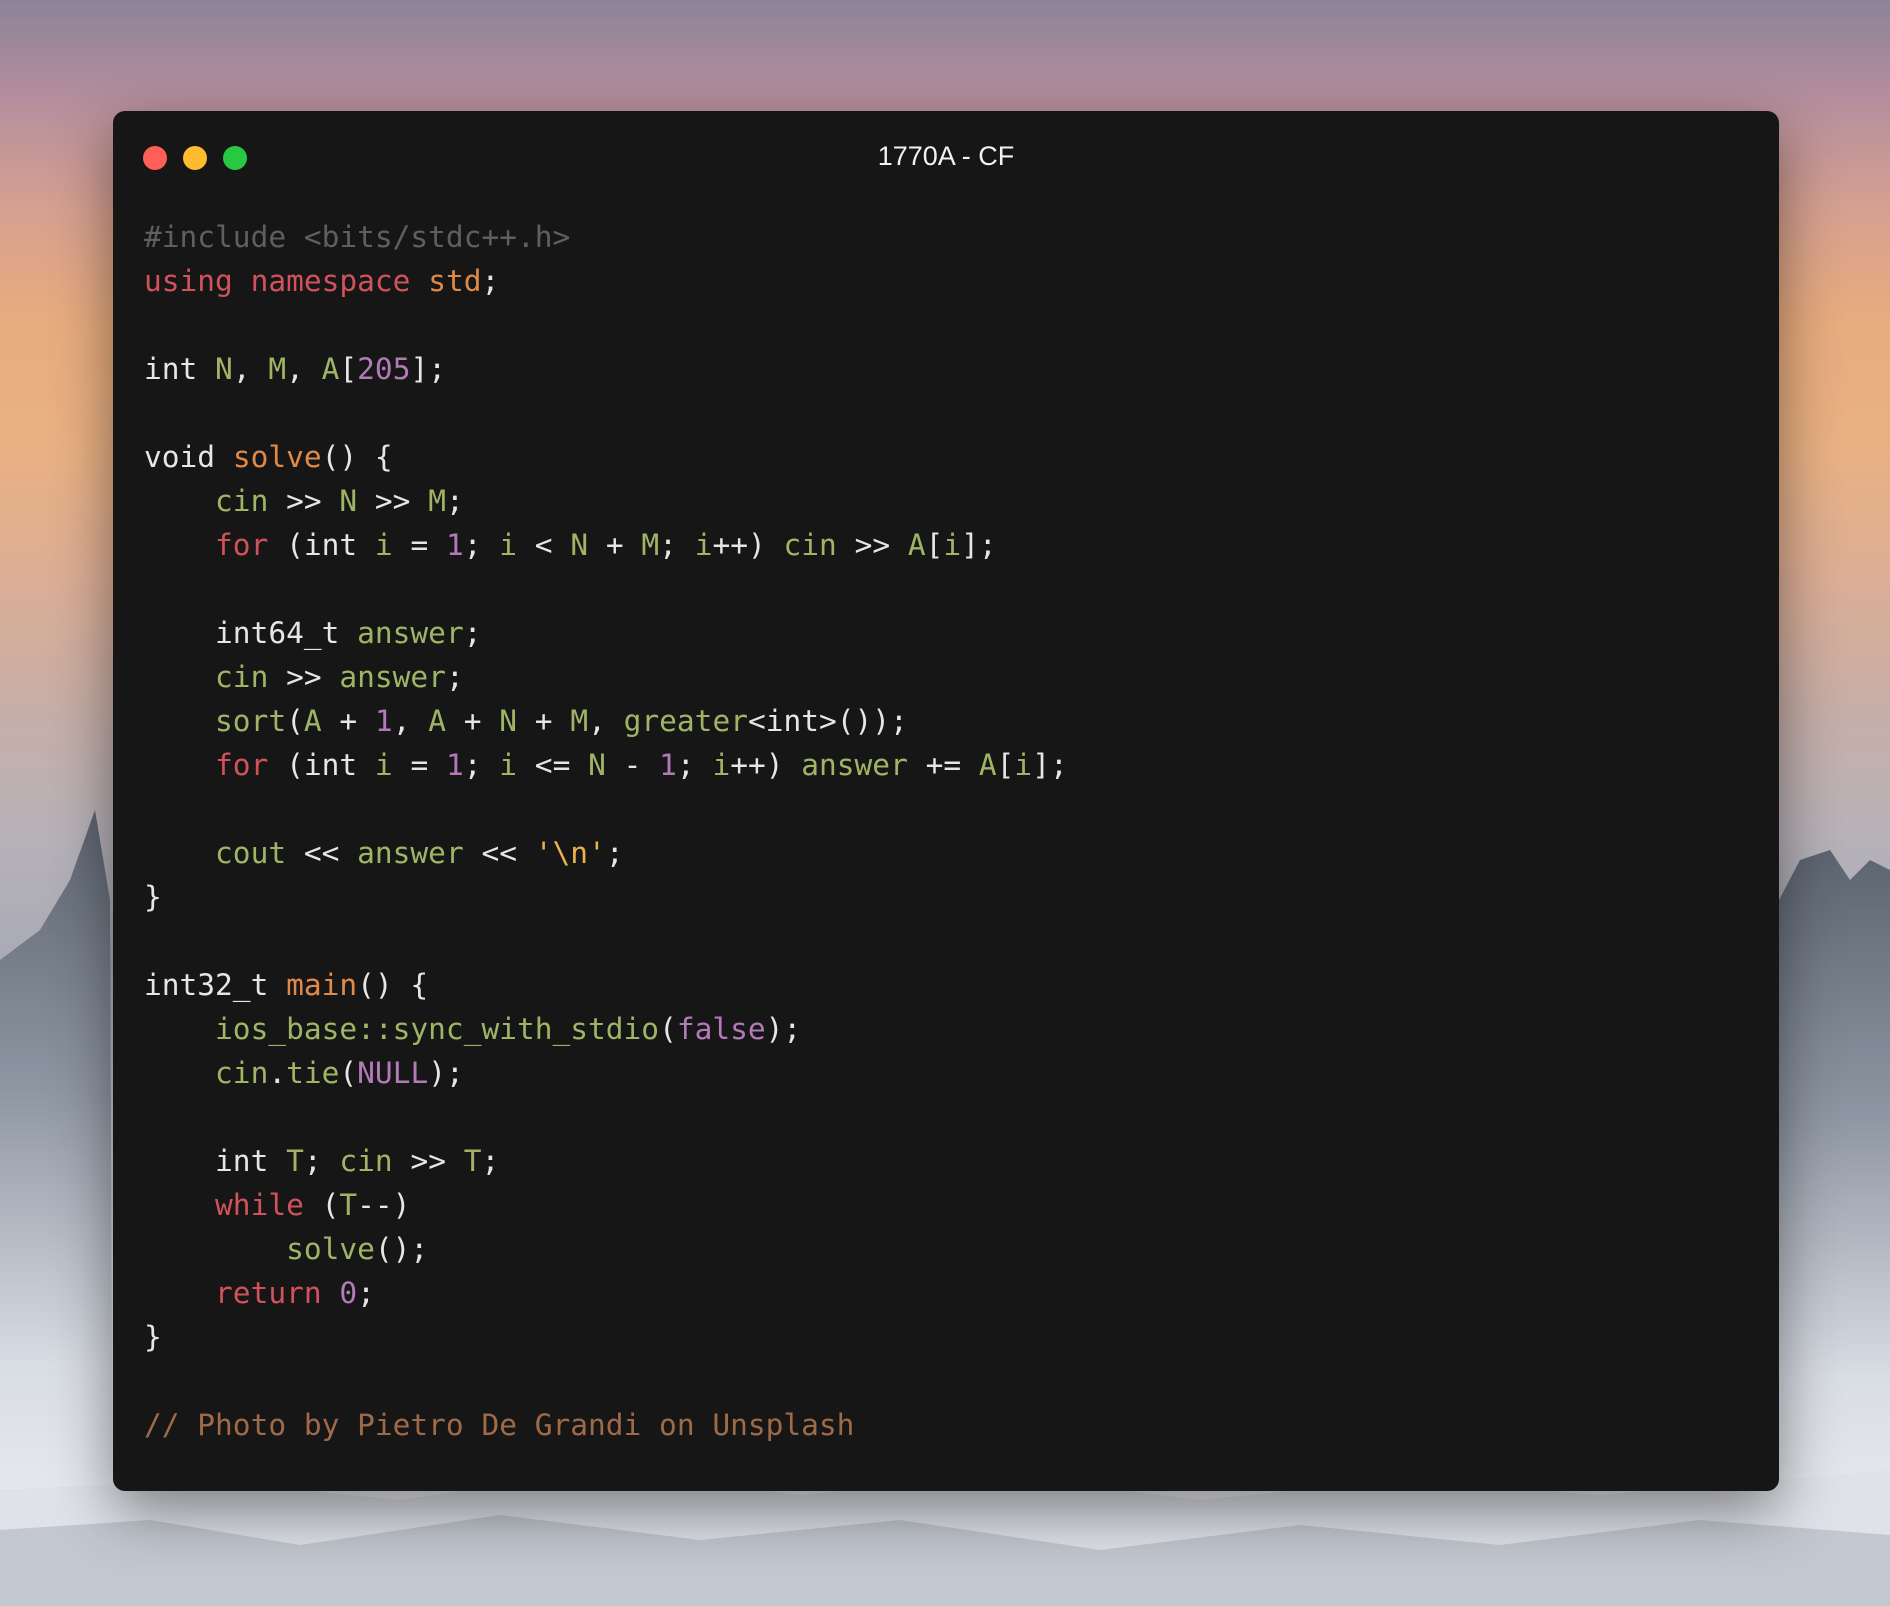 The width and height of the screenshot is (1890, 1606). Describe the element at coordinates (1050, 765) in the screenshot. I see `code-token: ];` at that location.